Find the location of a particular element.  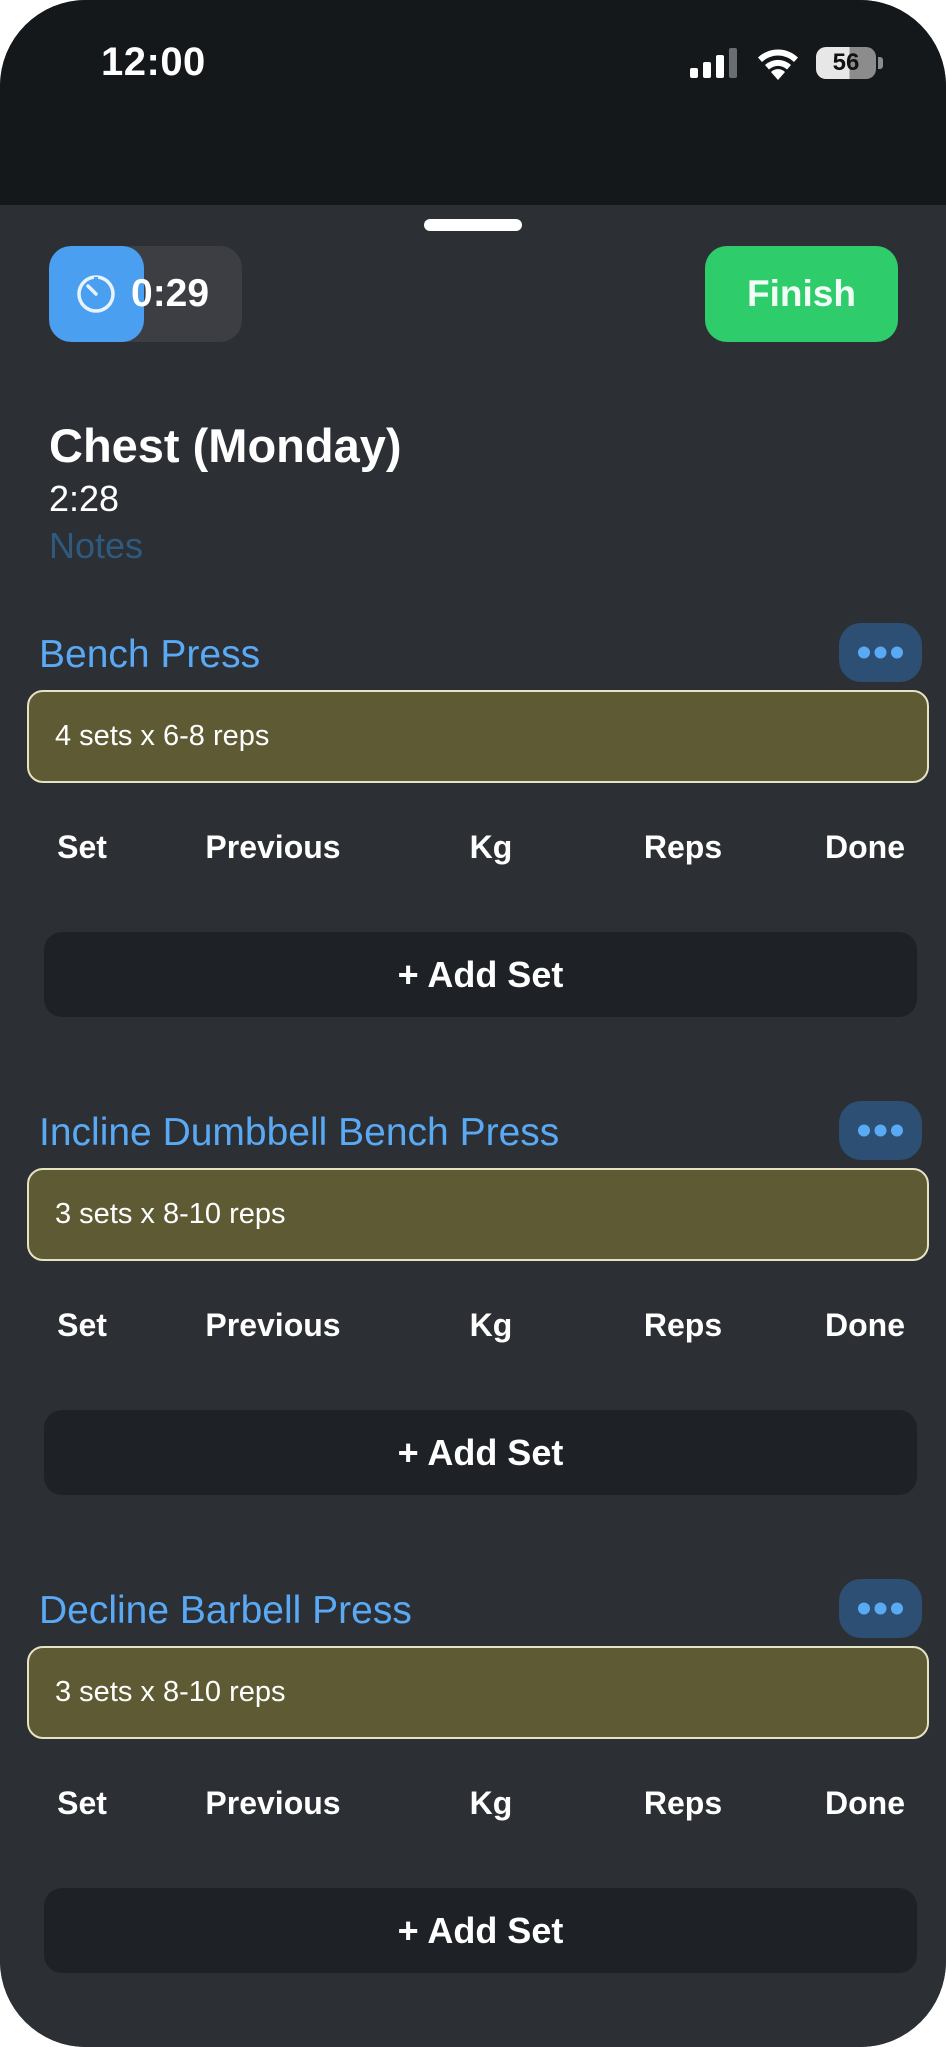

notes-field: Notes is located at coordinates (96, 546).